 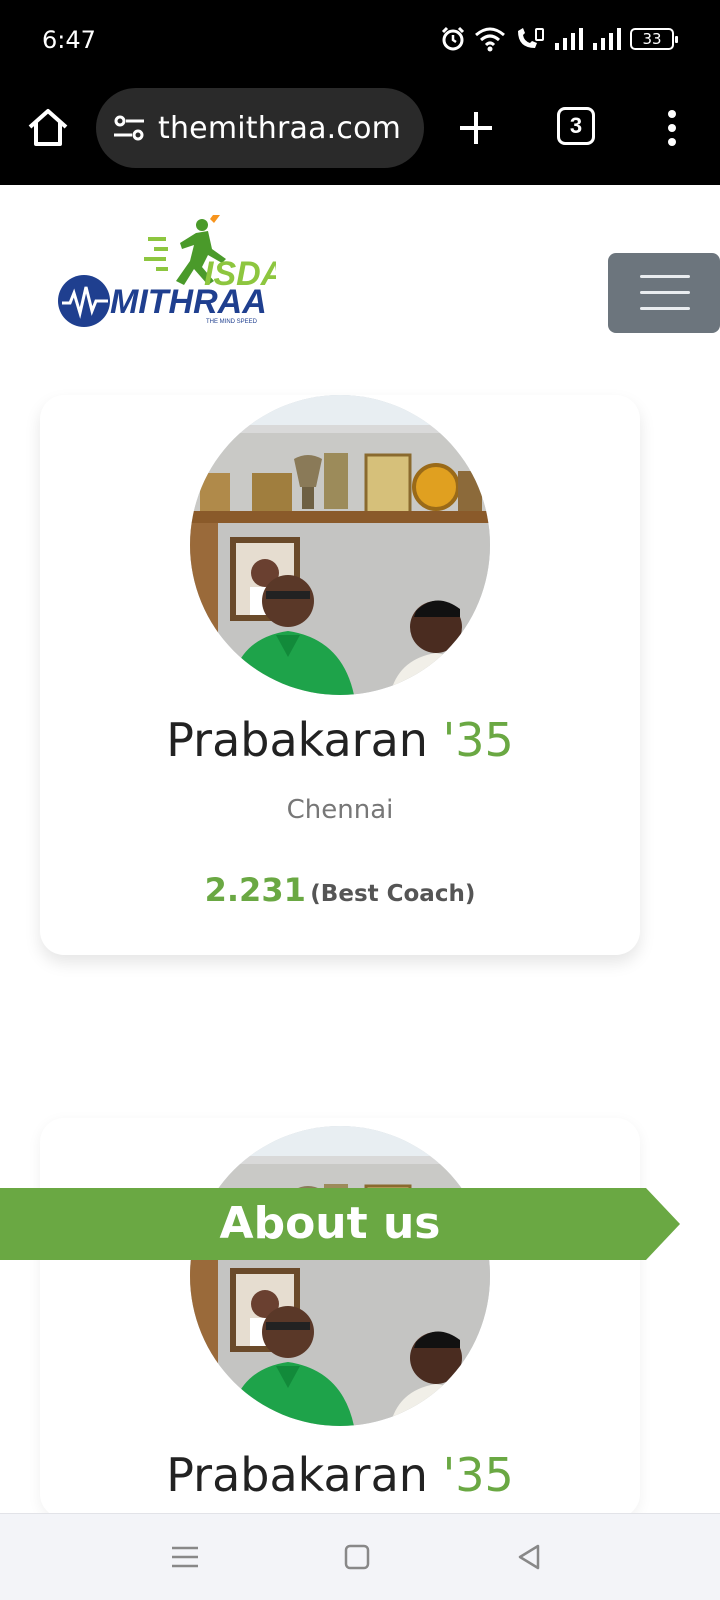 What do you see at coordinates (48, 128) in the screenshot?
I see `home-icon` at bounding box center [48, 128].